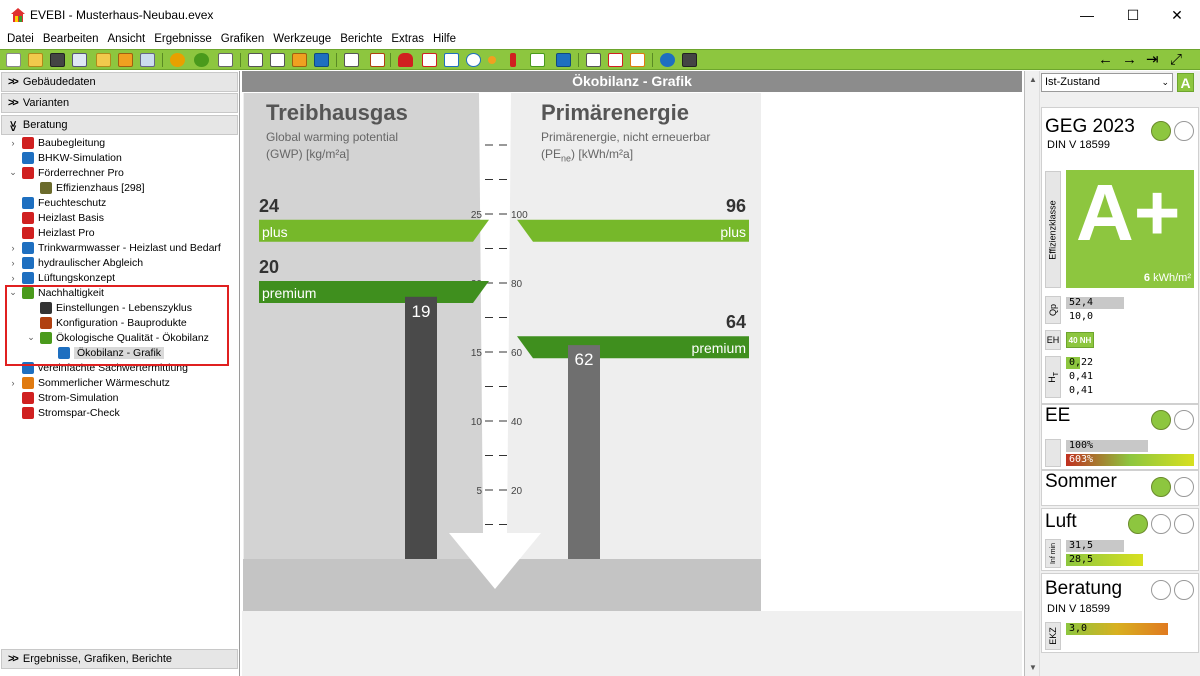 Image resolution: width=1200 pixels, height=676 pixels. Describe the element at coordinates (1128, 212) in the screenshot. I see `efficiency-class: A+` at that location.